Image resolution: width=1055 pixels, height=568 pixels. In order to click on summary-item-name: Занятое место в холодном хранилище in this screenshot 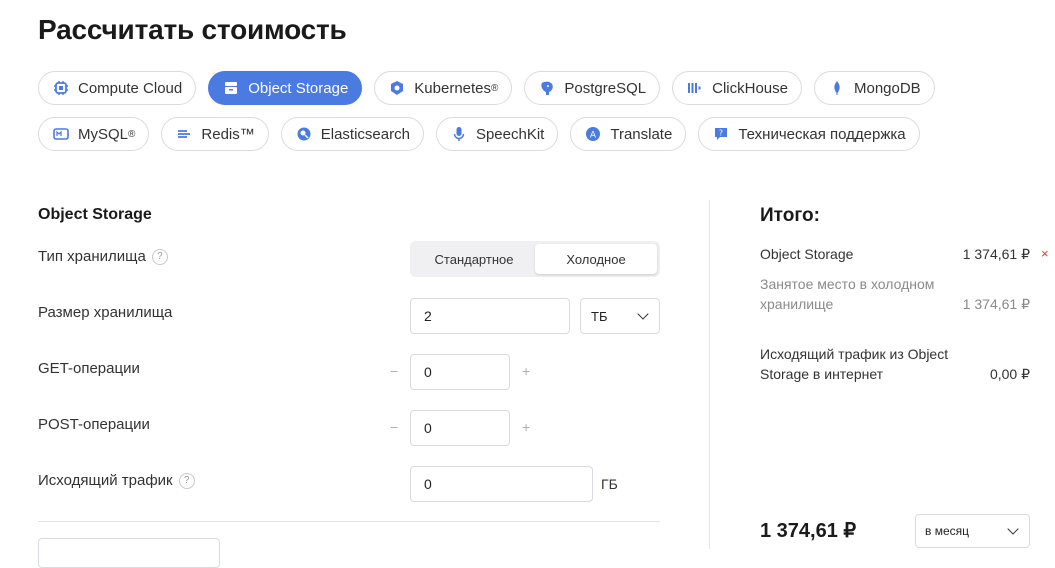, I will do `click(847, 294)`.